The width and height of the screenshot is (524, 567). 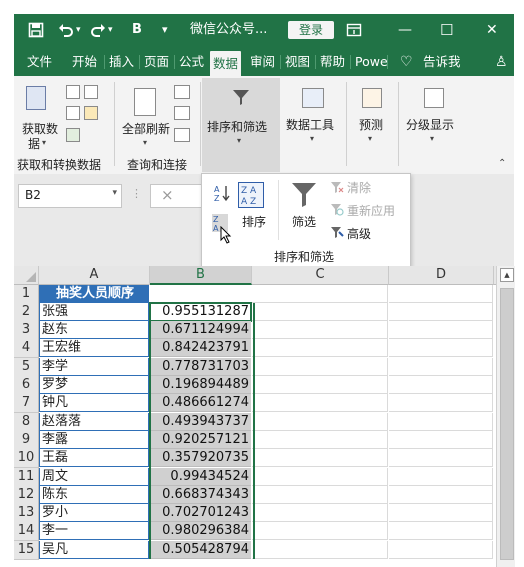 I want to click on random-value-cell: 0.778731703, so click(x=200, y=366).